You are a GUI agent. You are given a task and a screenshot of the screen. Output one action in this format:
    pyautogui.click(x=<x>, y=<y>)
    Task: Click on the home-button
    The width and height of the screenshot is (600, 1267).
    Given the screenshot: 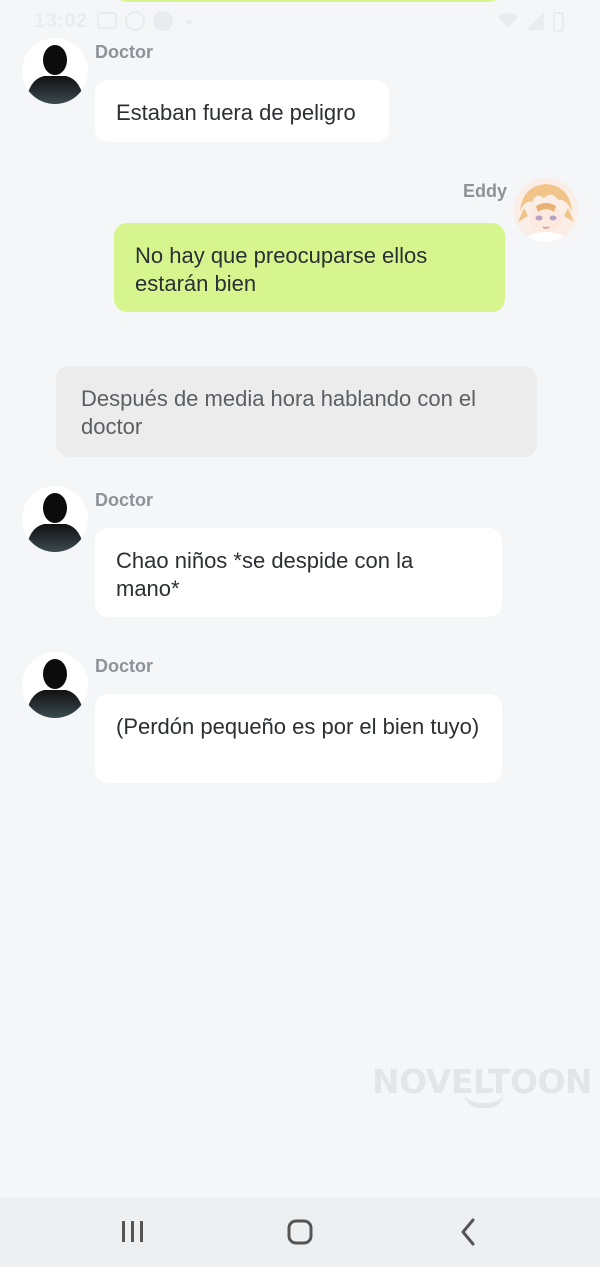 What is the action you would take?
    pyautogui.click(x=300, y=1232)
    